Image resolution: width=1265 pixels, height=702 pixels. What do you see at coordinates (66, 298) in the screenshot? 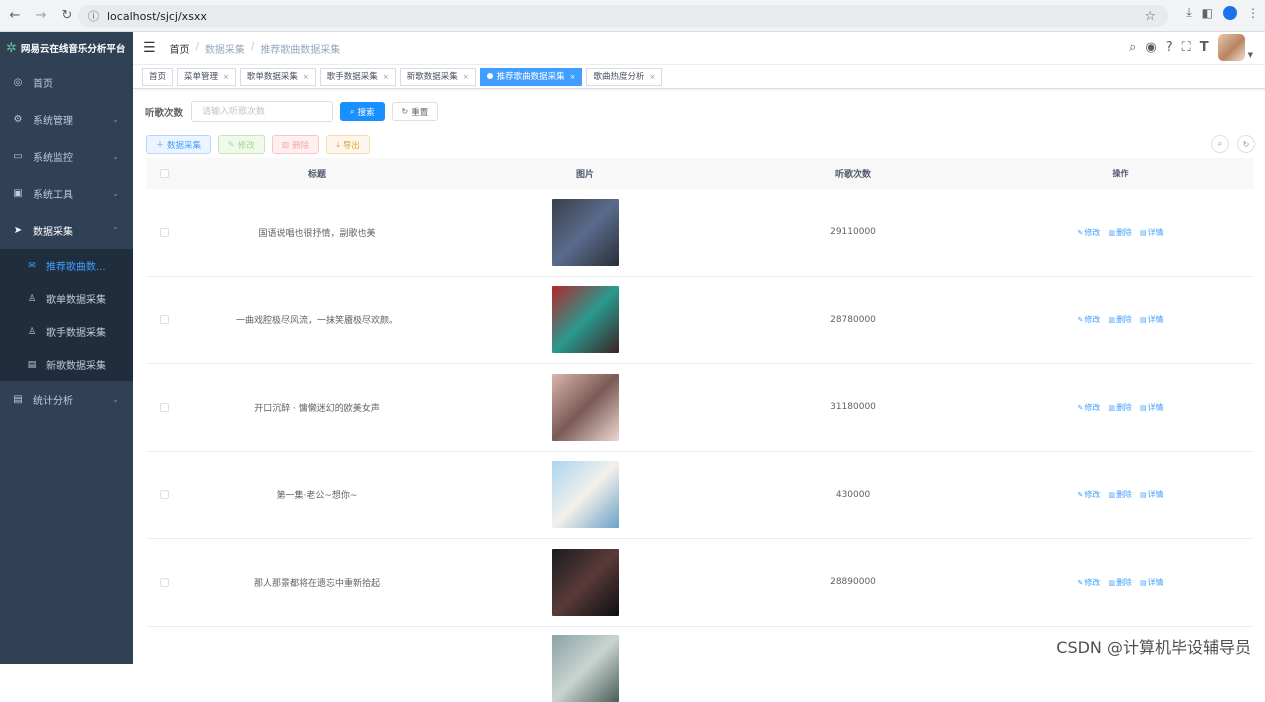
I see `sidebar-item-playlist: ♙ 歌单数据采集` at bounding box center [66, 298].